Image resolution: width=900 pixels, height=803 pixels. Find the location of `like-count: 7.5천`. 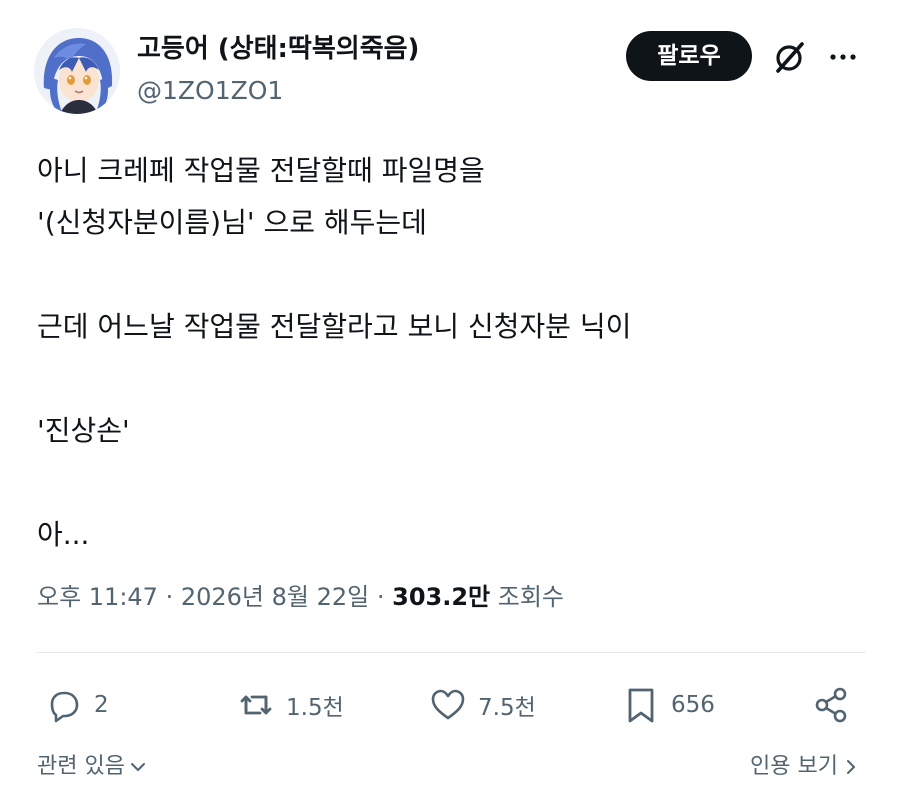

like-count: 7.5천 is located at coordinates (507, 708).